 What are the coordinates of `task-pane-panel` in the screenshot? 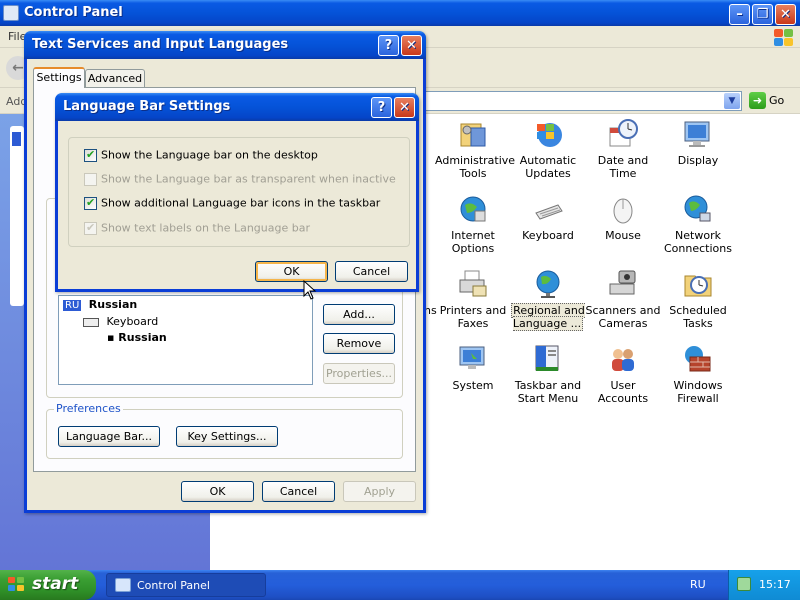 It's located at (17, 216).